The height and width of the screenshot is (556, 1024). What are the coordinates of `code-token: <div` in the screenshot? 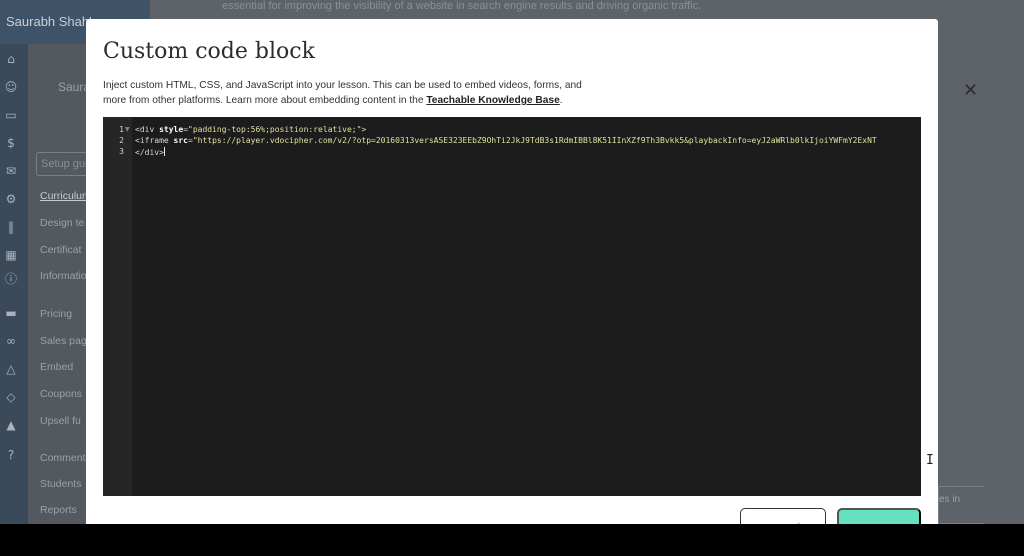 It's located at (147, 129).